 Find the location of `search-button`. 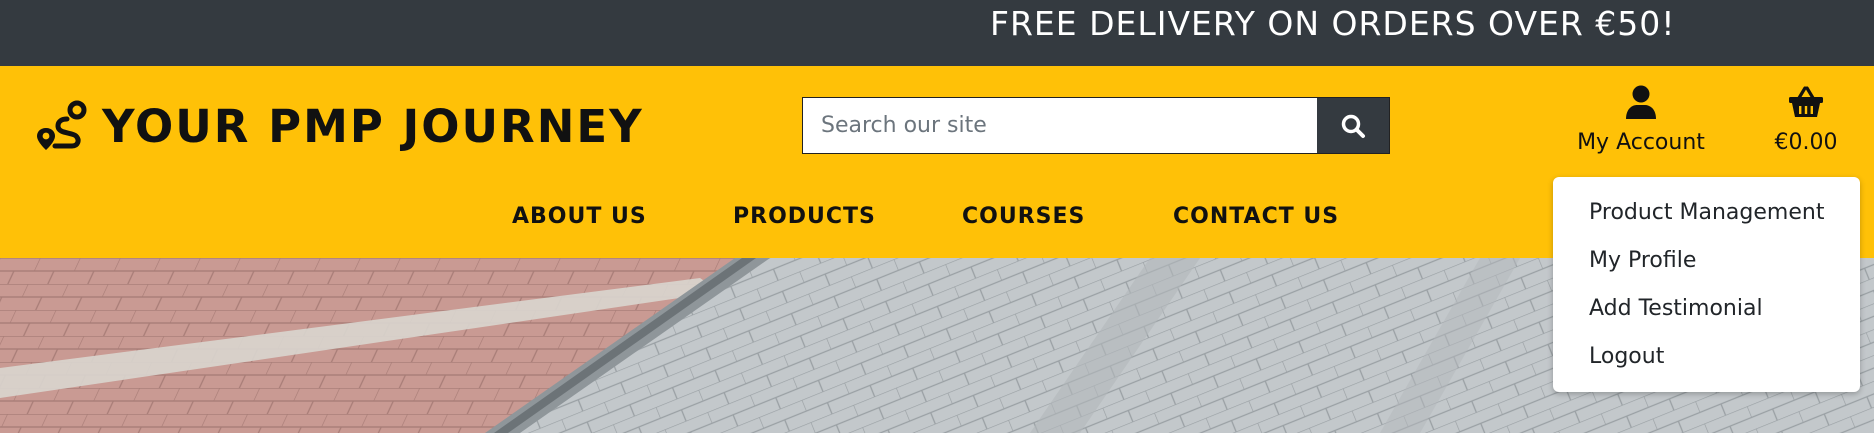

search-button is located at coordinates (1353, 125).